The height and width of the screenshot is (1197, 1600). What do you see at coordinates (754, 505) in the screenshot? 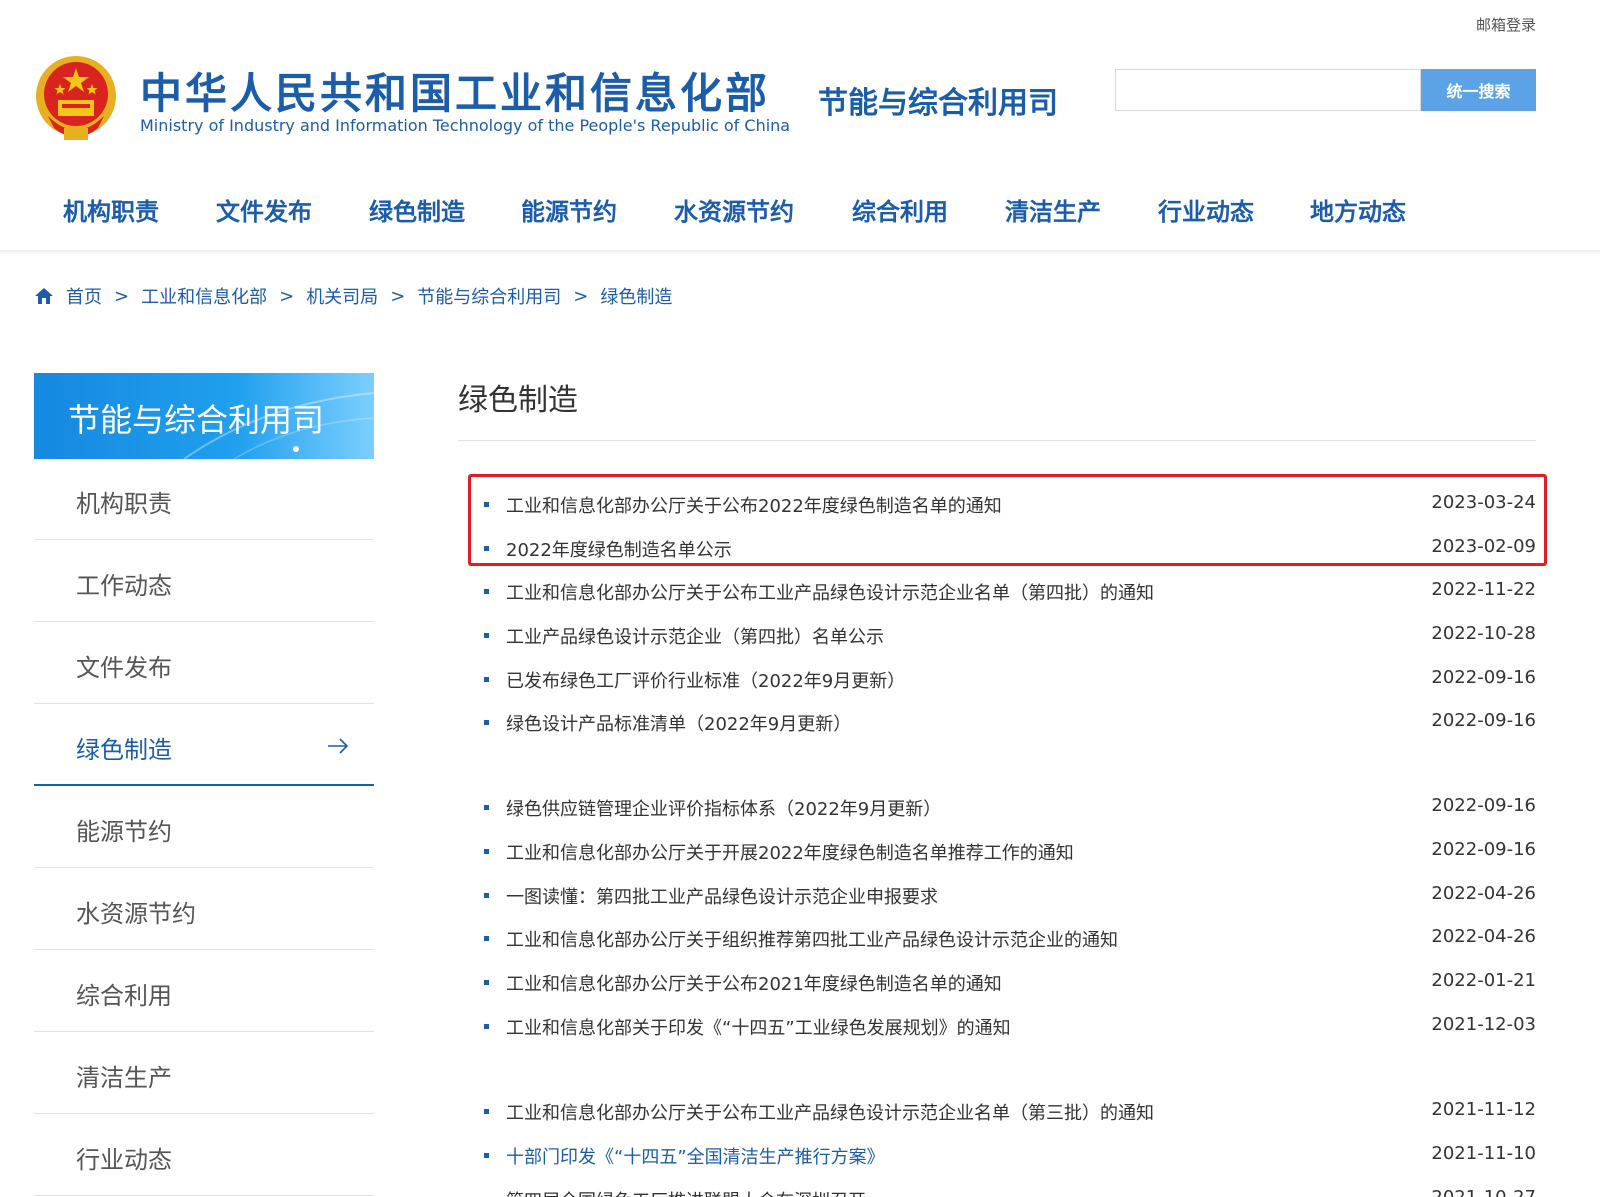
I see `article-title: 工业和信息化部办公厅关于公布2022年度绿色制造名单的通知` at bounding box center [754, 505].